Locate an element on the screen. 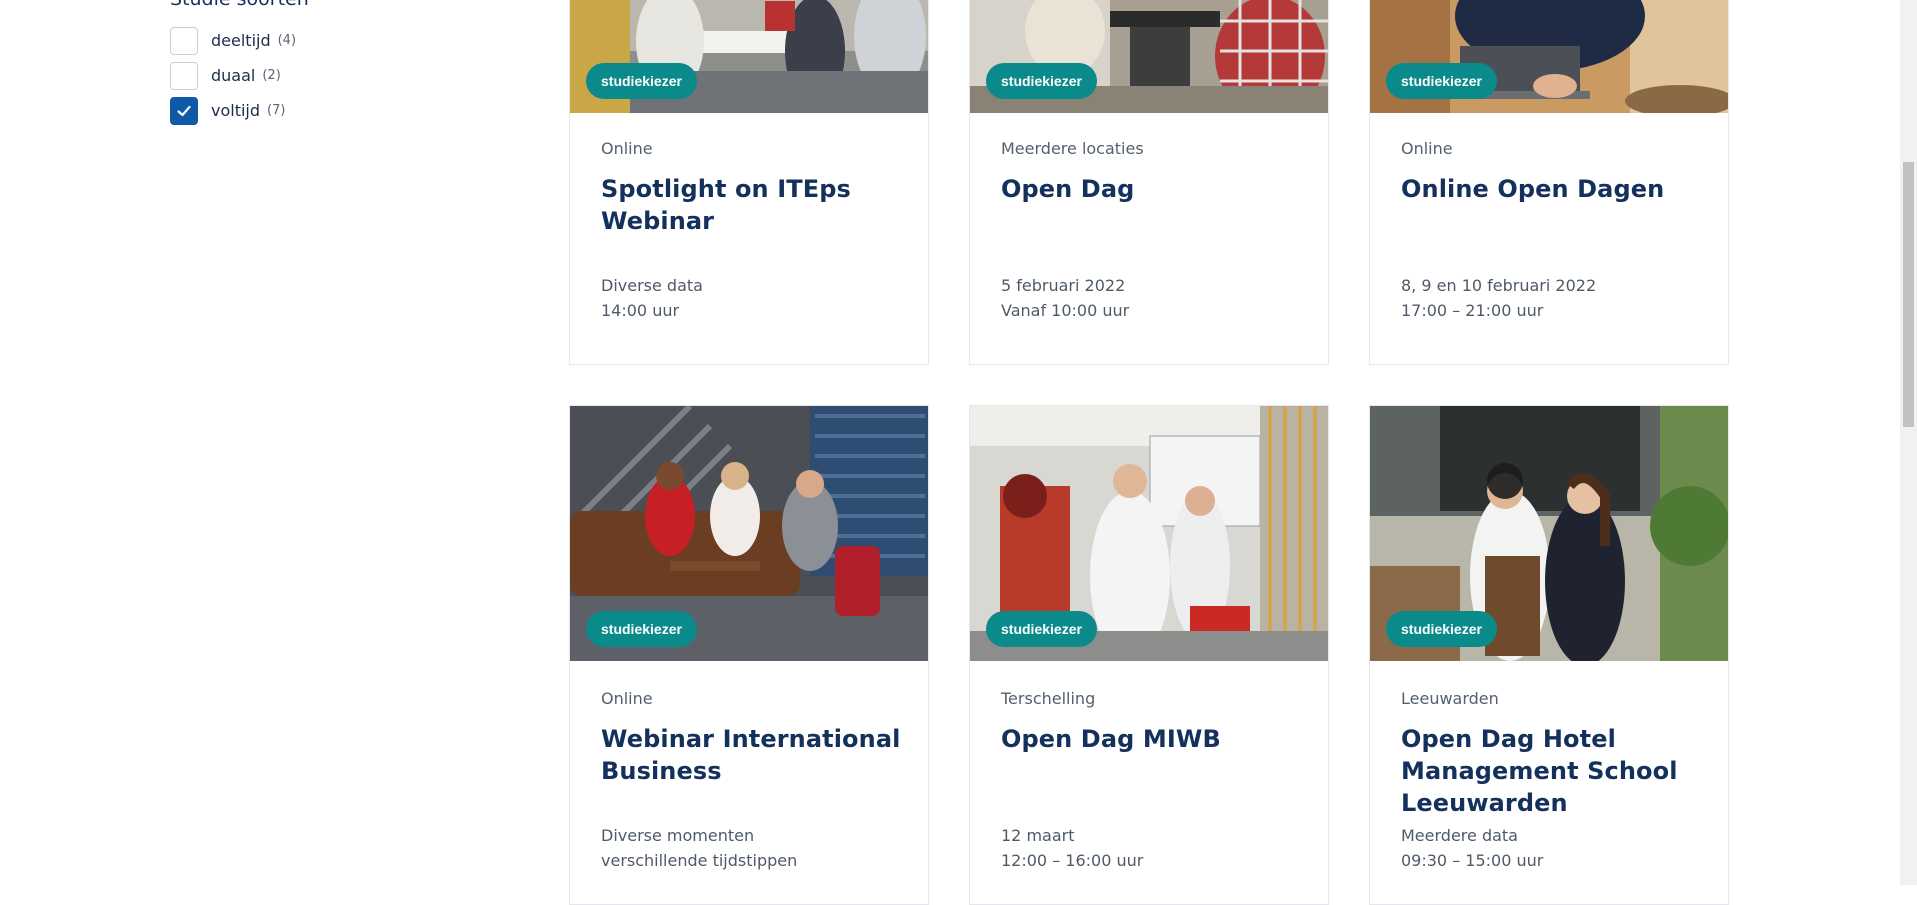 The image size is (1917, 905). event-time: 09:30 – 15:00 uur is located at coordinates (1472, 860).